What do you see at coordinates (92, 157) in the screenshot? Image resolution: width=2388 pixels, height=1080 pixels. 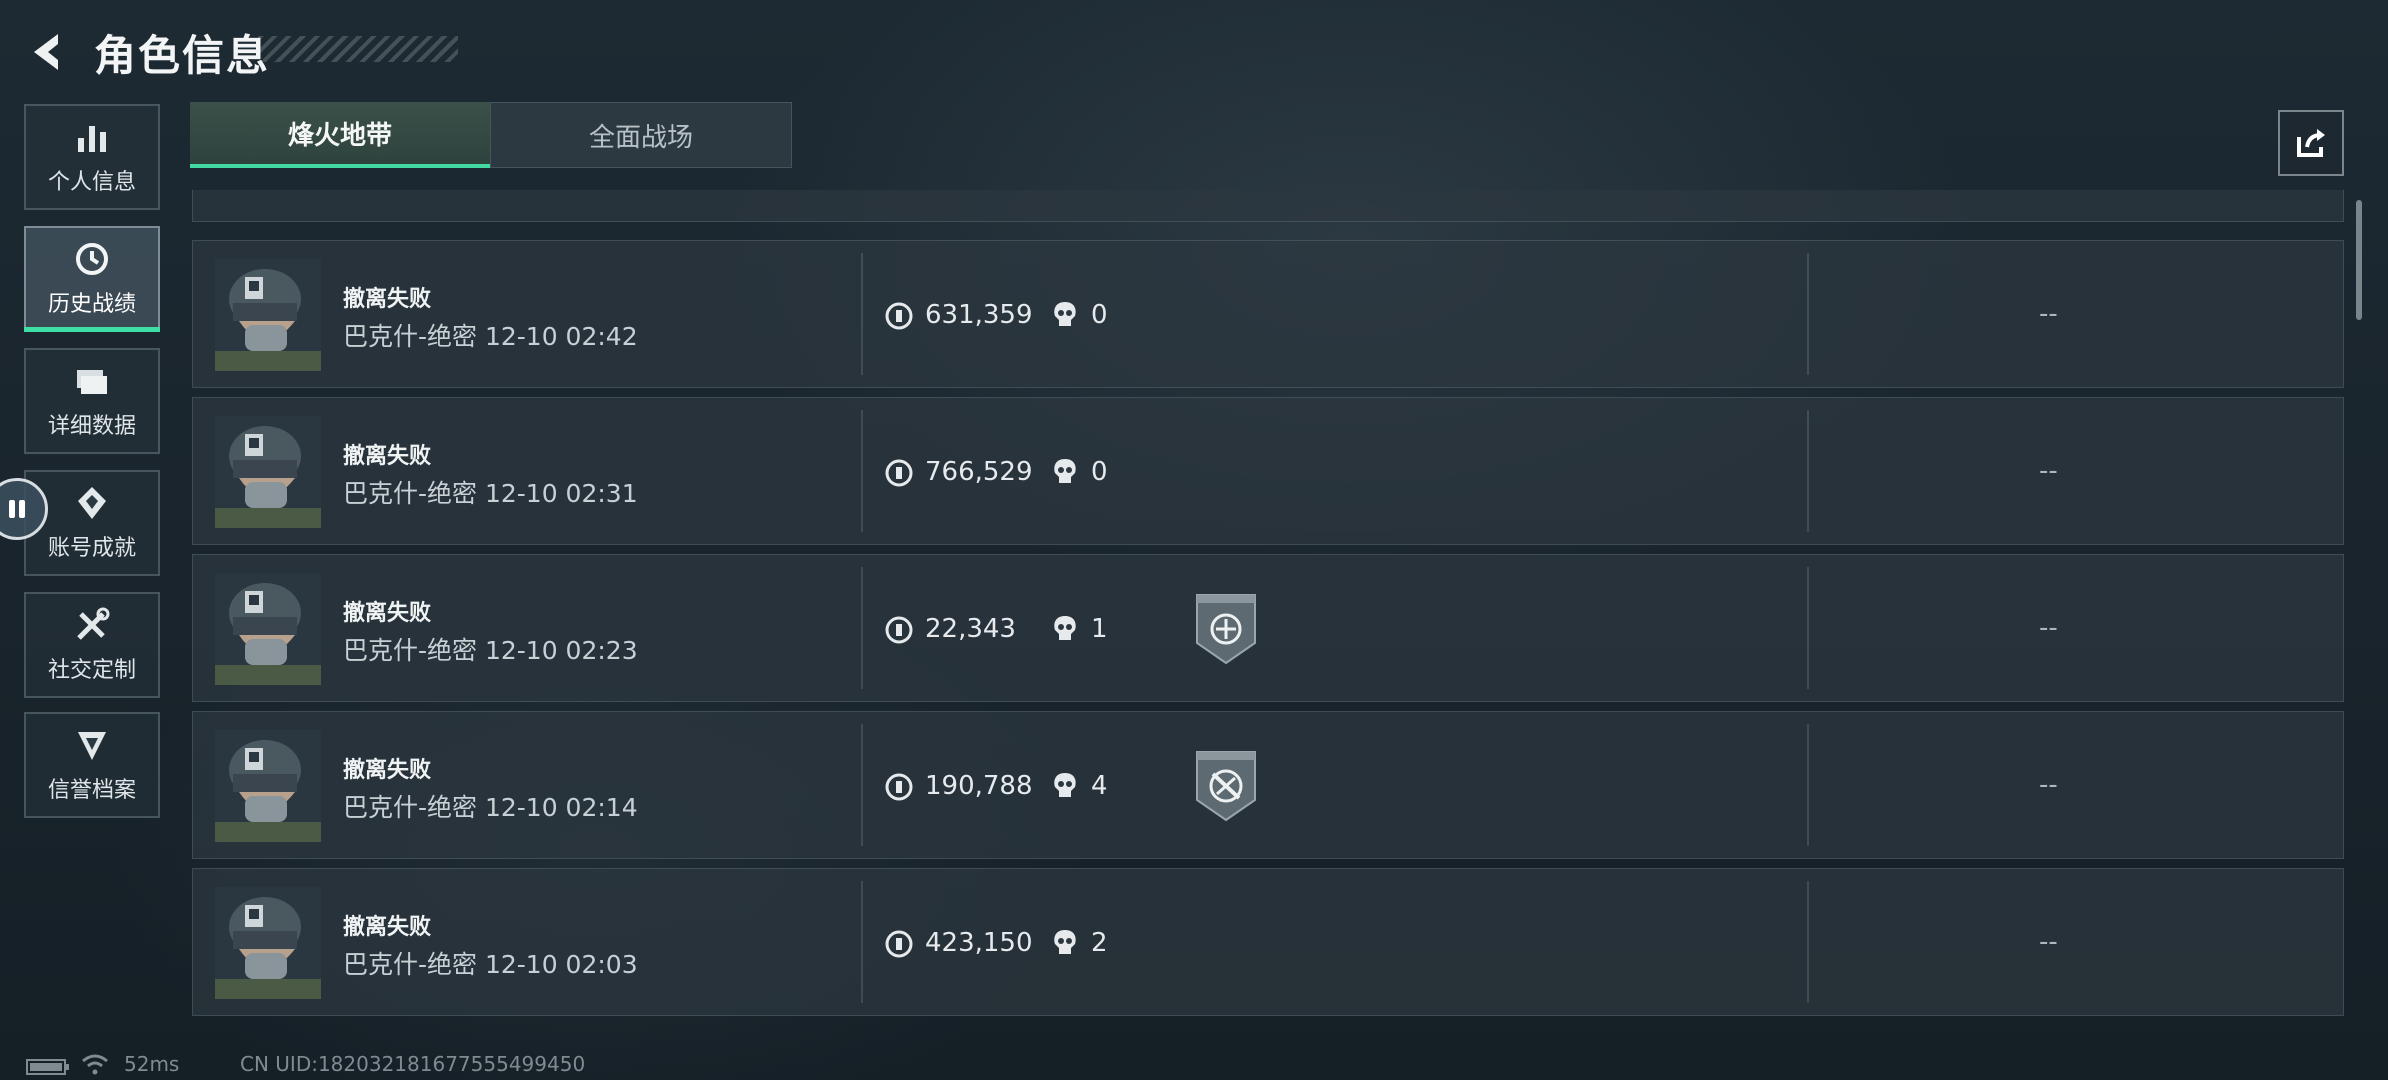 I see `sidebar-item-profile: 个人信息` at bounding box center [92, 157].